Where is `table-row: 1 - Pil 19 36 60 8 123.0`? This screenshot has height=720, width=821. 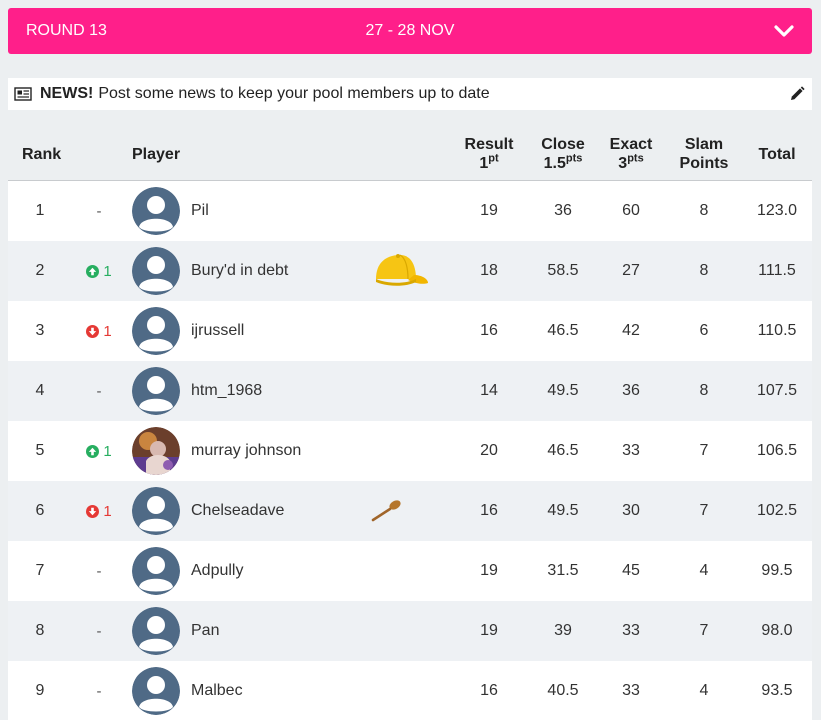 table-row: 1 - Pil 19 36 60 8 123.0 is located at coordinates (410, 211).